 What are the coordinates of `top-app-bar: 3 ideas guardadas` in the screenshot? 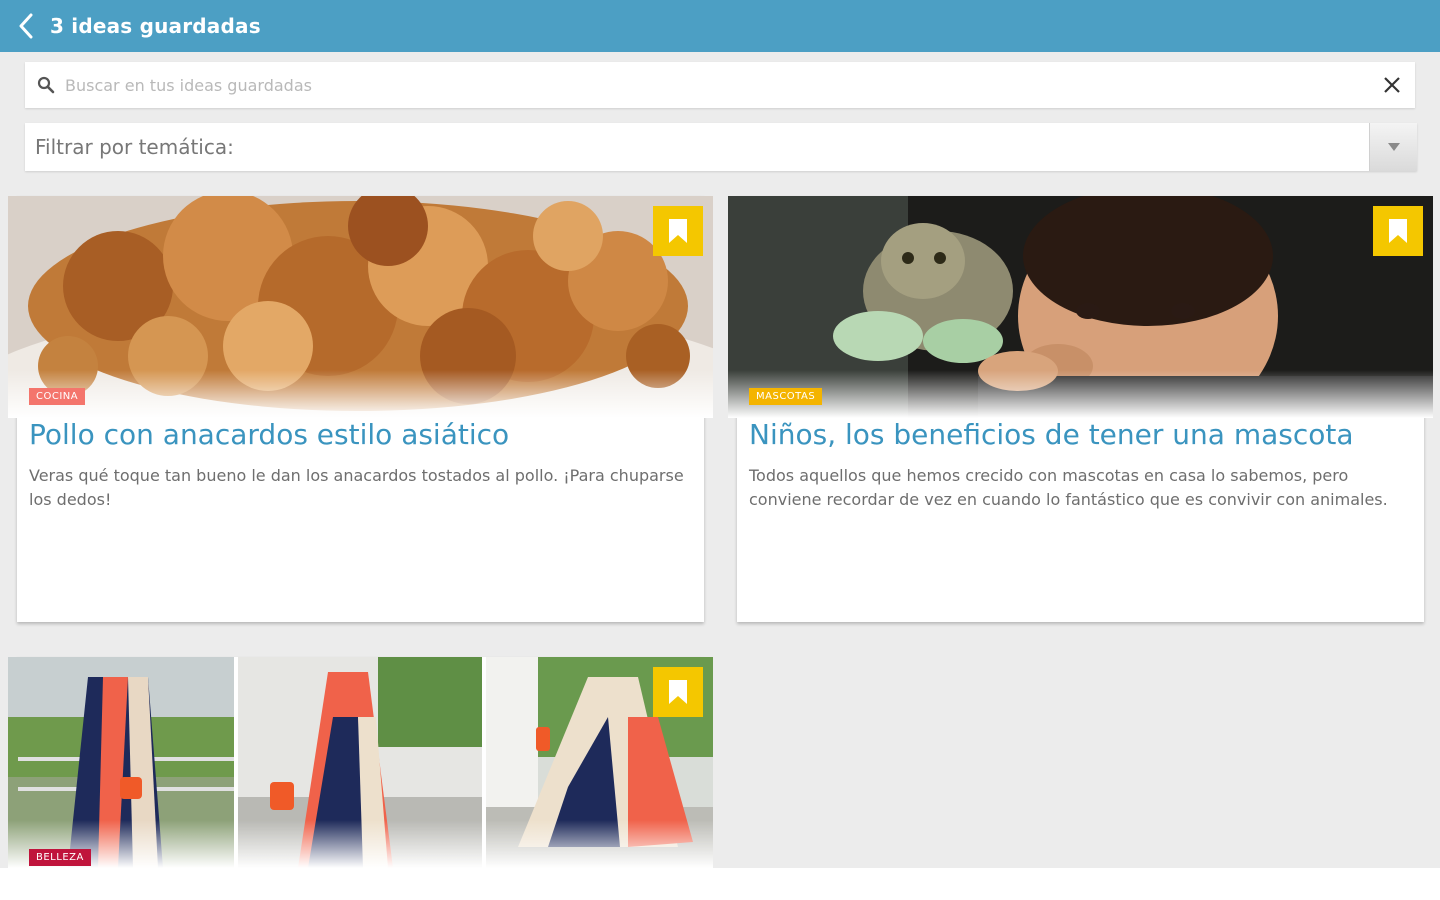 It's located at (720, 26).